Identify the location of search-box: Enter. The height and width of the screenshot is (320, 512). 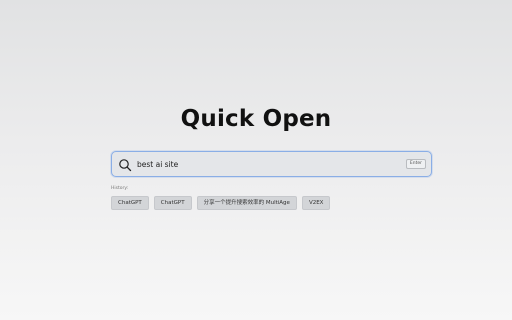
(271, 164).